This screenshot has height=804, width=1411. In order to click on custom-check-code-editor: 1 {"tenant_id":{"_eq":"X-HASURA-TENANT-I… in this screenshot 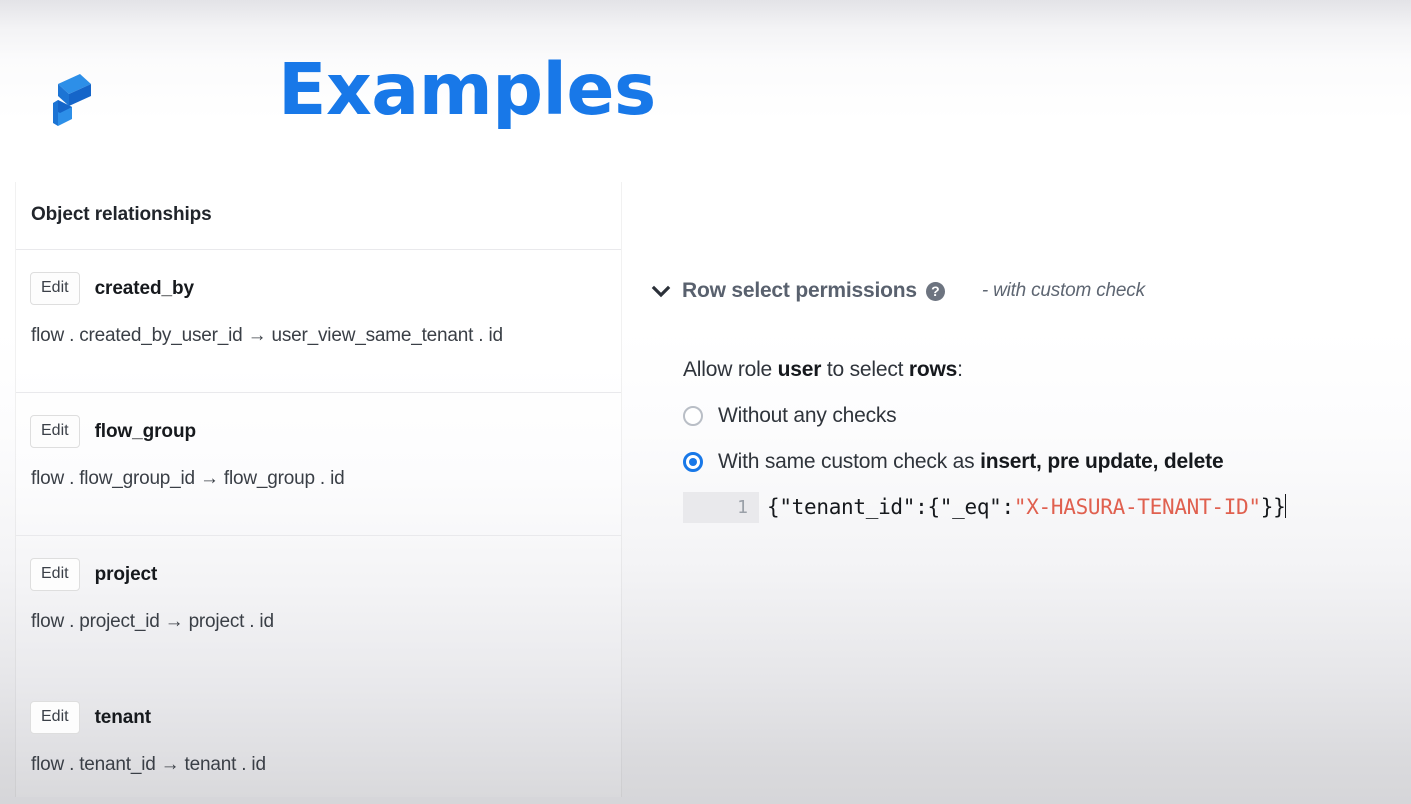, I will do `click(1036, 507)`.